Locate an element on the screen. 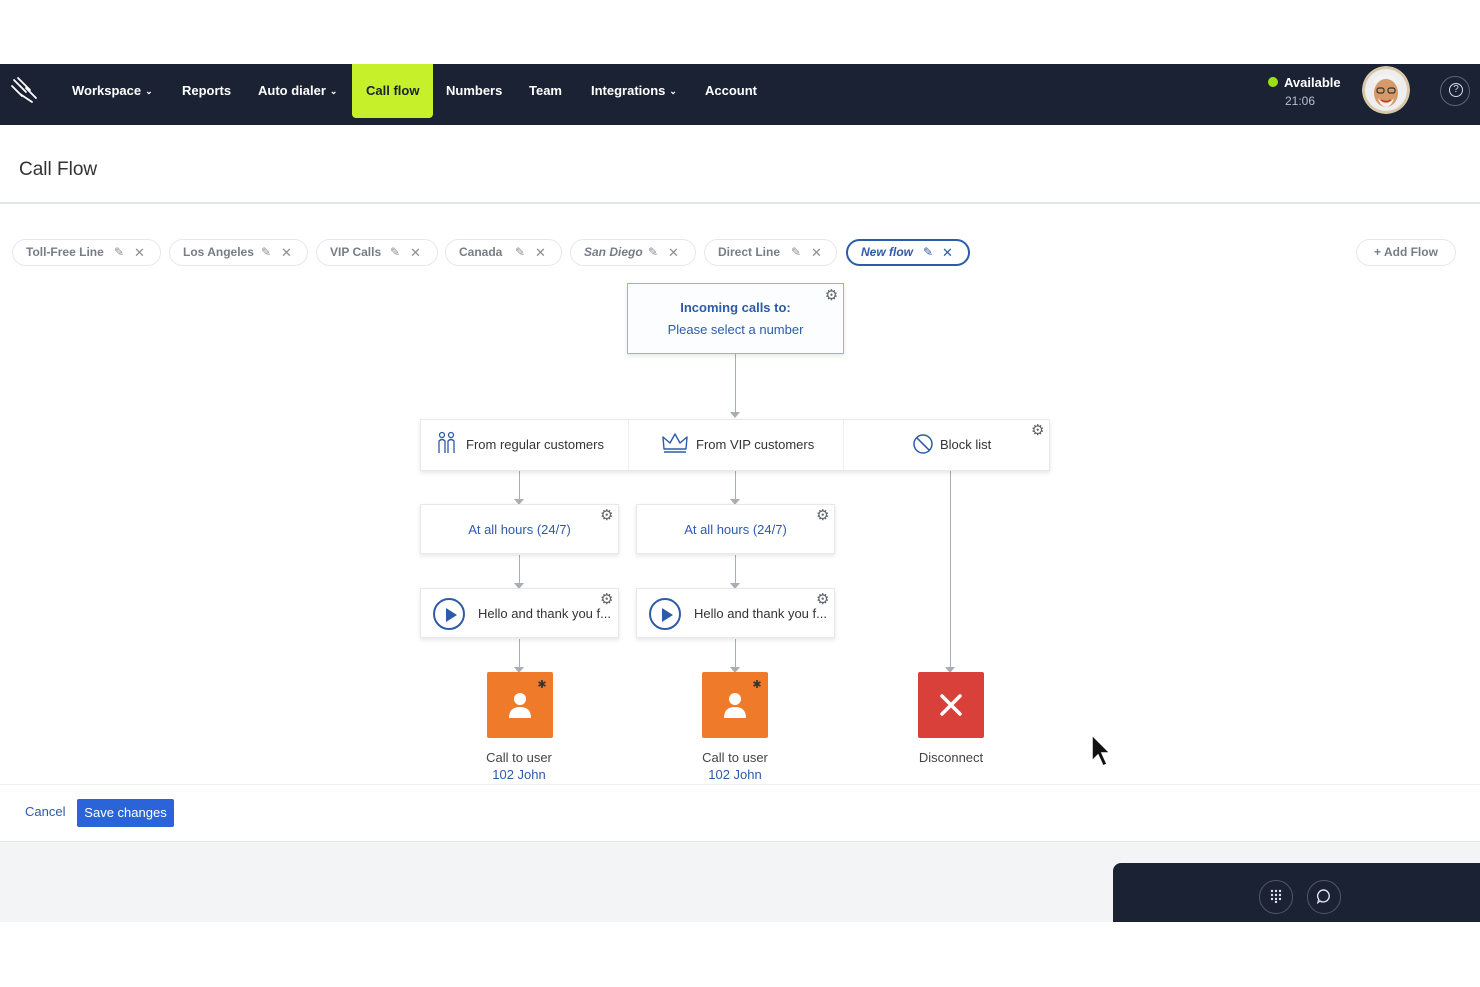 This screenshot has height=987, width=1480. tab-label: San Diego is located at coordinates (613, 252).